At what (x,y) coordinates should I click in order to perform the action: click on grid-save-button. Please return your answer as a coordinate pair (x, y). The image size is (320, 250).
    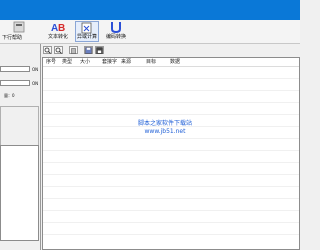
    Looking at the image, I should click on (88, 50).